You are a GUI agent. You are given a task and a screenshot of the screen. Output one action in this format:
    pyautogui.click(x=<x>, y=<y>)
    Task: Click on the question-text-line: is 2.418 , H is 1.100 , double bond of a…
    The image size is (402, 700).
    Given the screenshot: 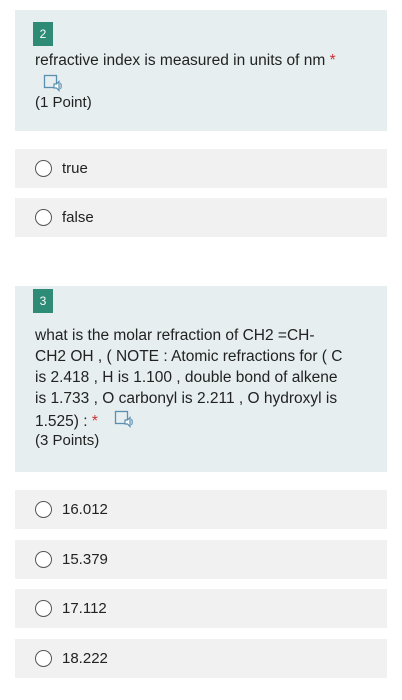 What is the action you would take?
    pyautogui.click(x=186, y=377)
    